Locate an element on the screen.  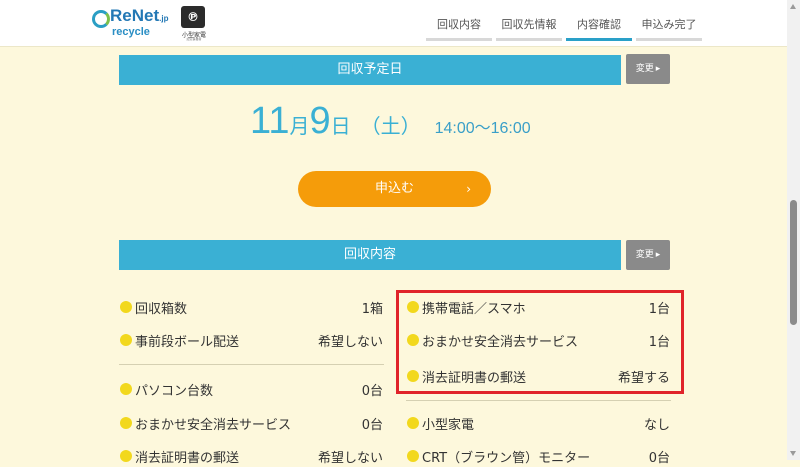
list-item-cardboard-delivery: 事前段ボール配送 希望しない is located at coordinates (251, 341).